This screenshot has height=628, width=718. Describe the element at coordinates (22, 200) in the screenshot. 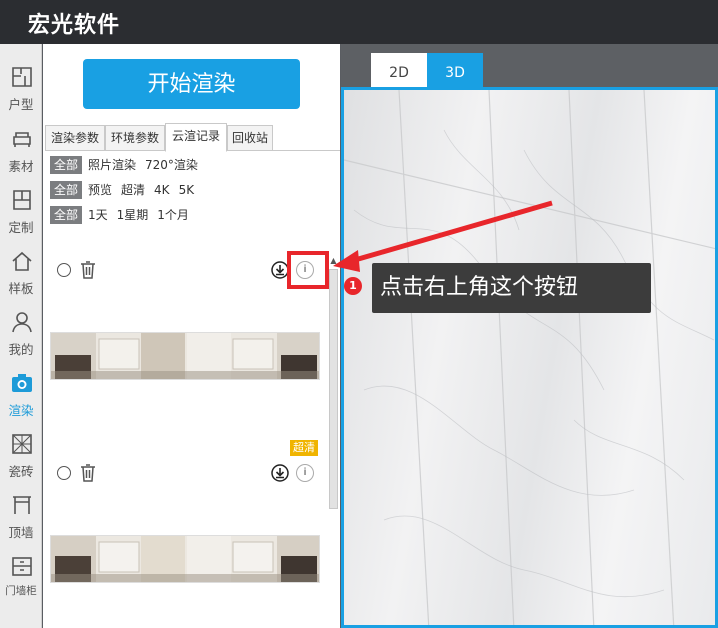

I see `cabinet-icon` at that location.